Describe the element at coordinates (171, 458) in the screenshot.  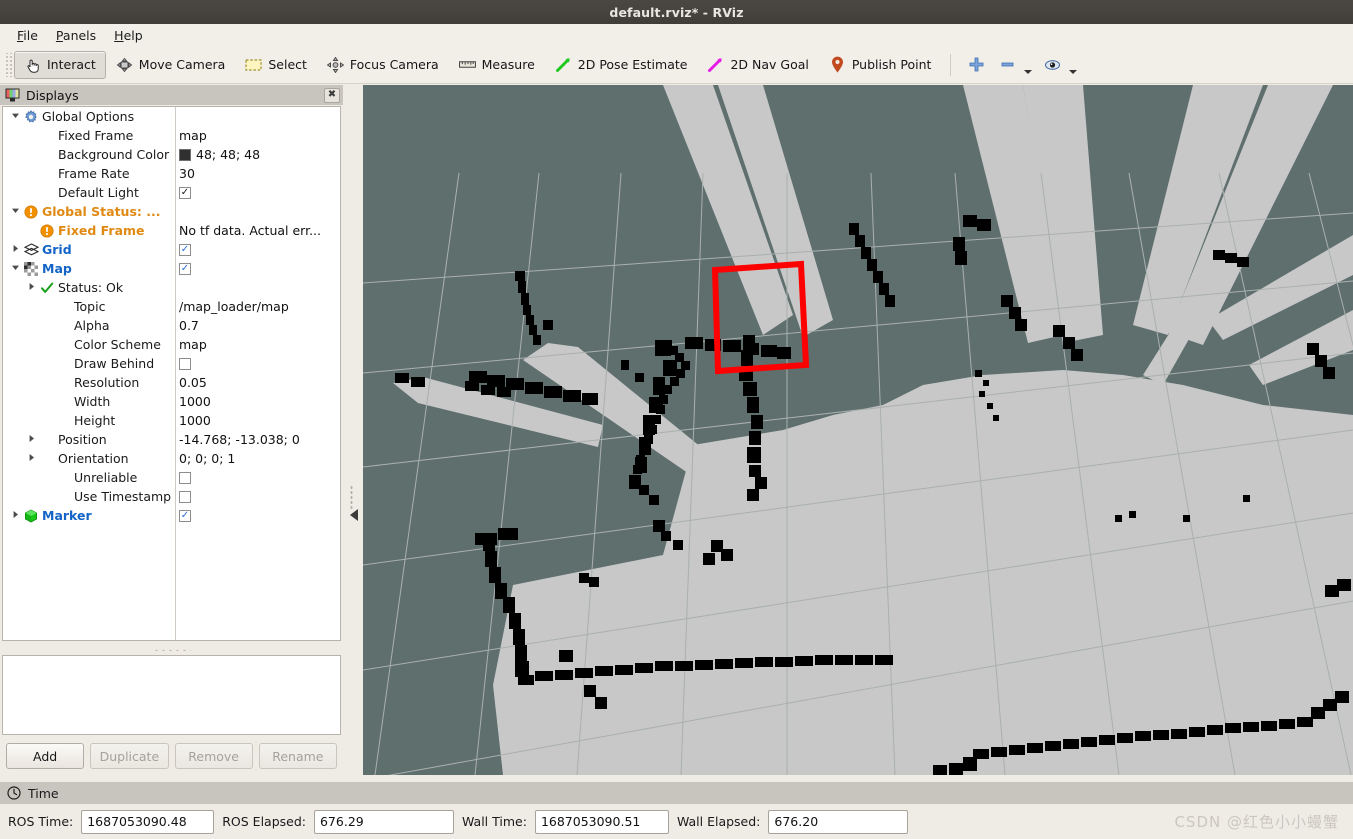
I see `tree-row: Orientation 0; 0; 0; 1` at that location.